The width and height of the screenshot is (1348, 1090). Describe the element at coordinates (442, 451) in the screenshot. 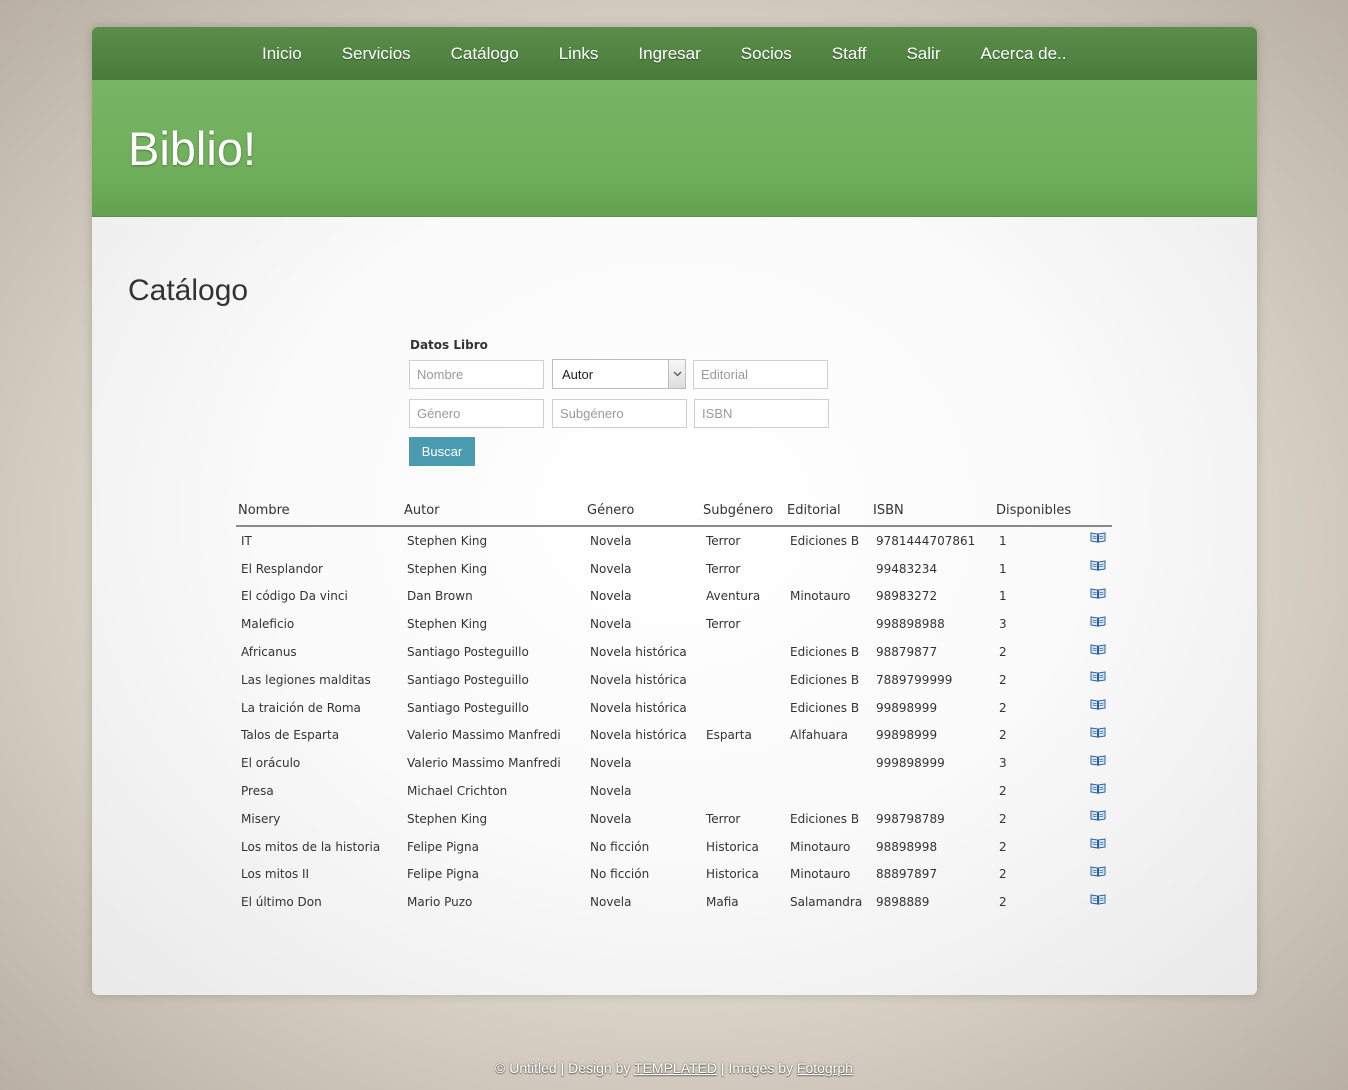

I see `buscar-button: Buscar` at that location.